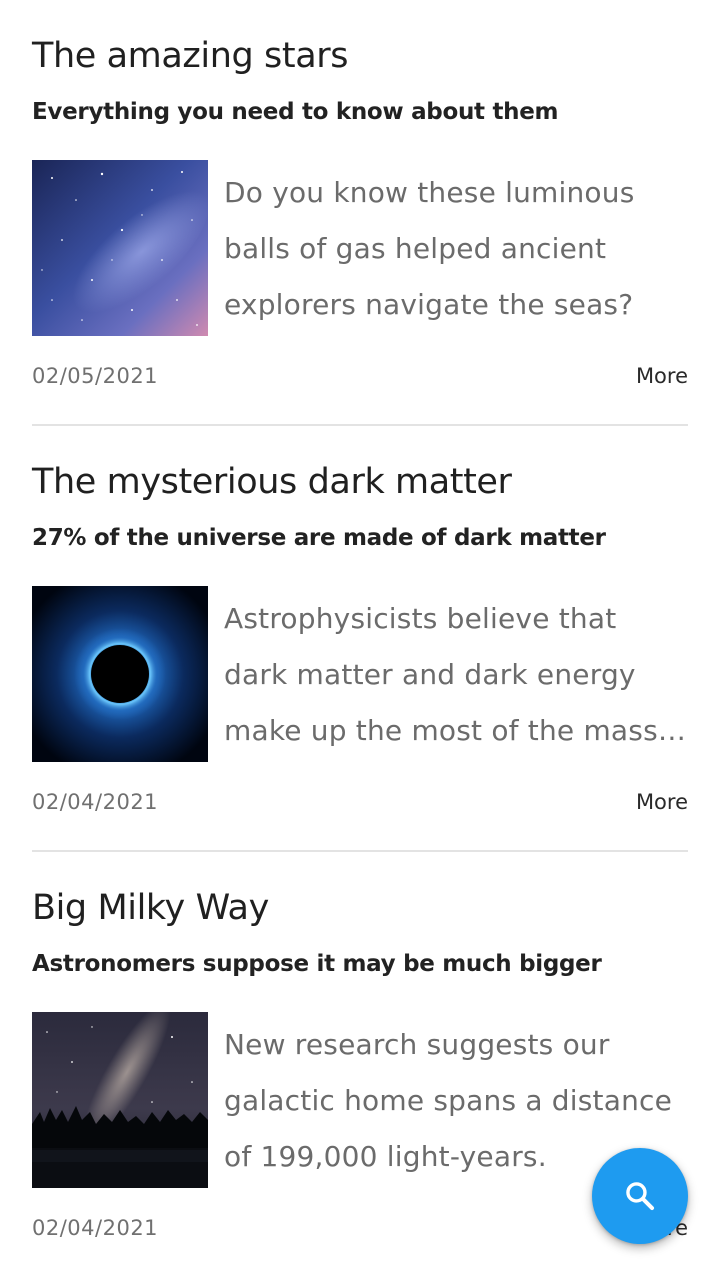 The width and height of the screenshot is (720, 1280). What do you see at coordinates (429, 304) in the screenshot?
I see `excerpt-line: explorers navigate the seas?` at bounding box center [429, 304].